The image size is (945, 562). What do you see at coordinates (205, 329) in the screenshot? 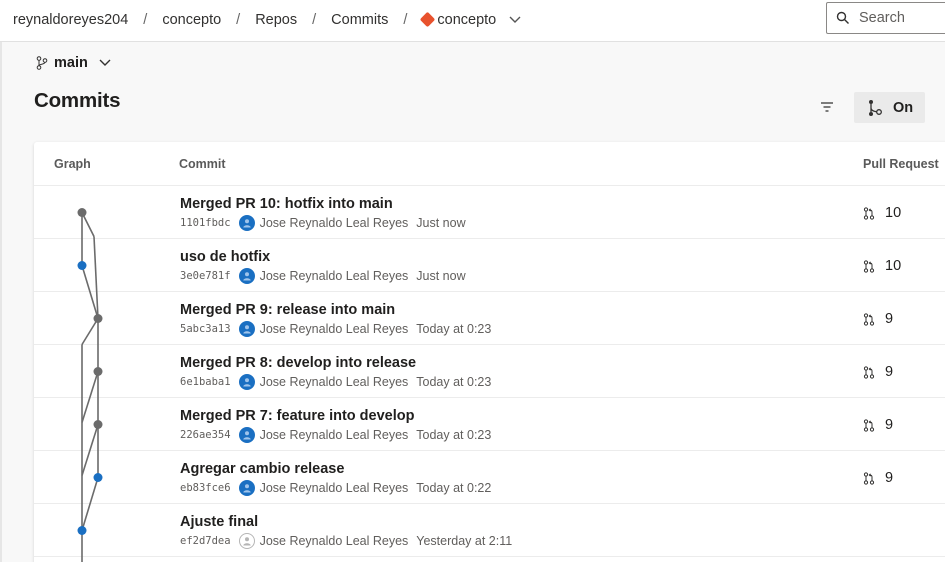
I see `commit-hash: 5abc3a13` at bounding box center [205, 329].